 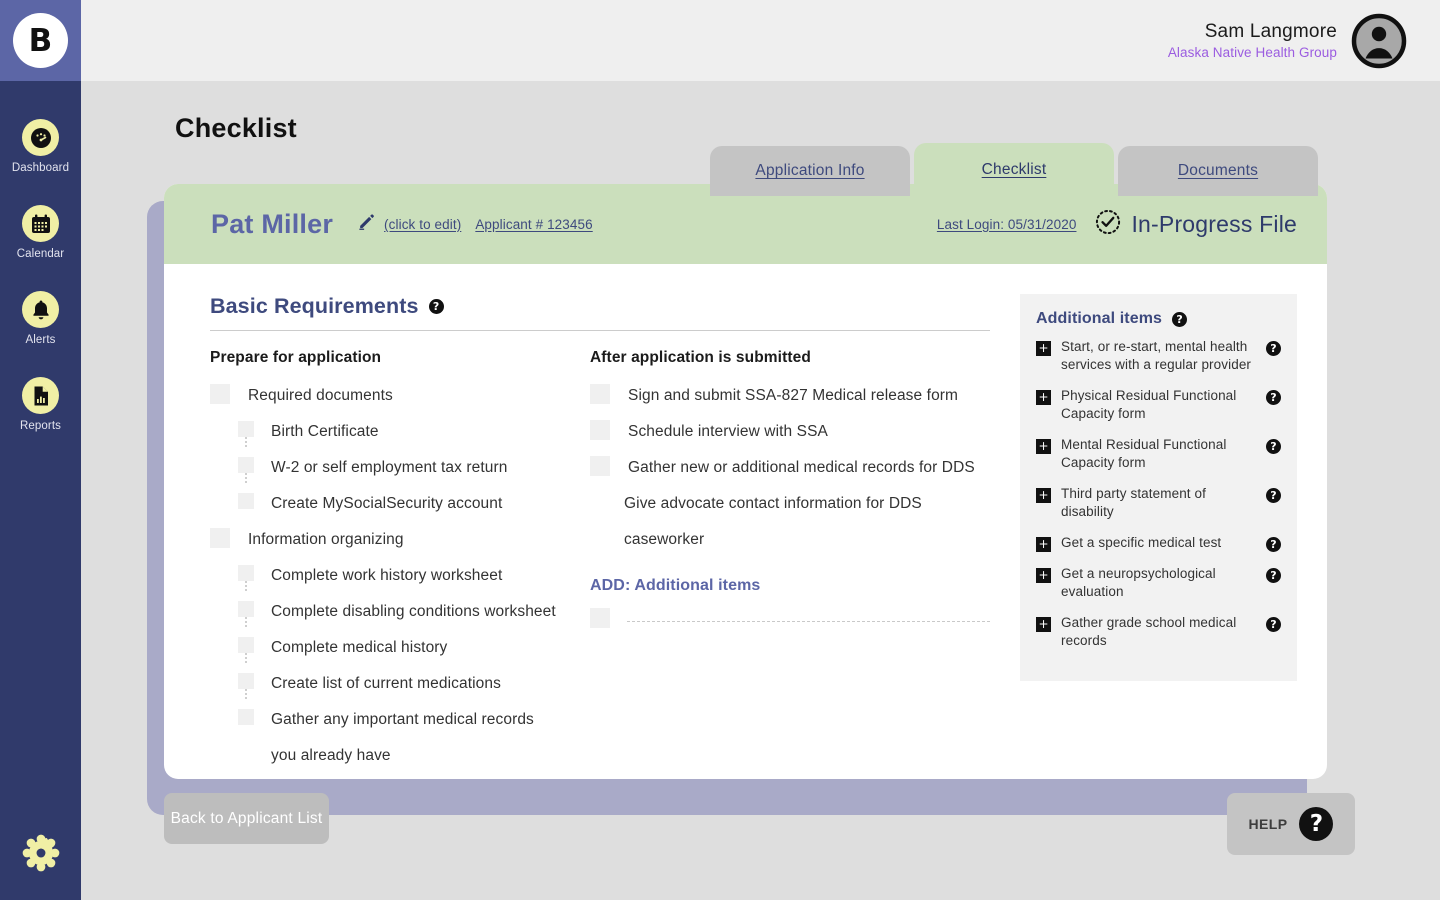 I want to click on status-text: In-Progress File, so click(x=1214, y=223).